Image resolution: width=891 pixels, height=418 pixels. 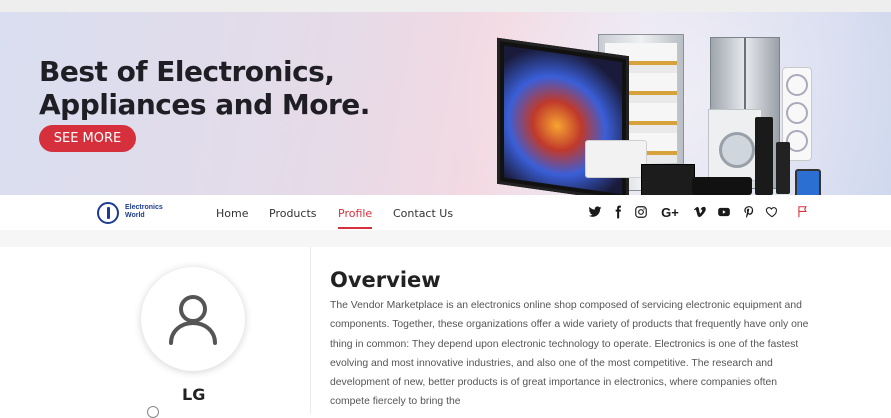 What do you see at coordinates (735, 145) in the screenshot?
I see `washing-machine-image` at bounding box center [735, 145].